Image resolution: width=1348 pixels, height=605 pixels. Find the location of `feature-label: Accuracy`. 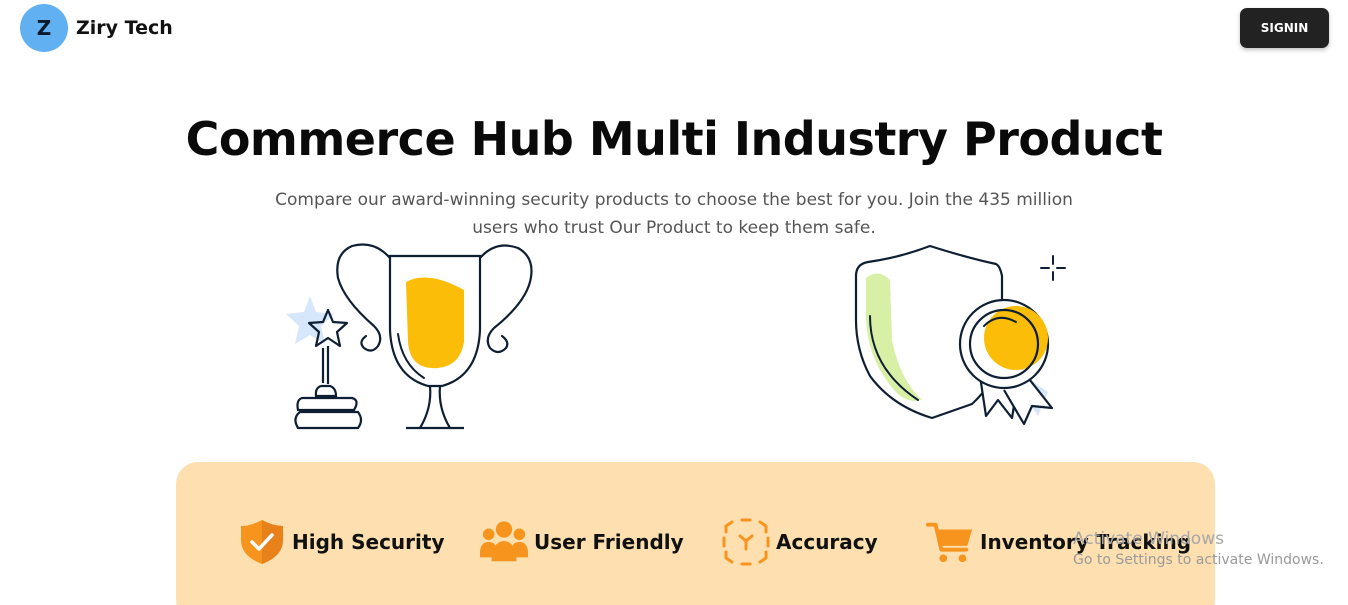

feature-label: Accuracy is located at coordinates (827, 542).